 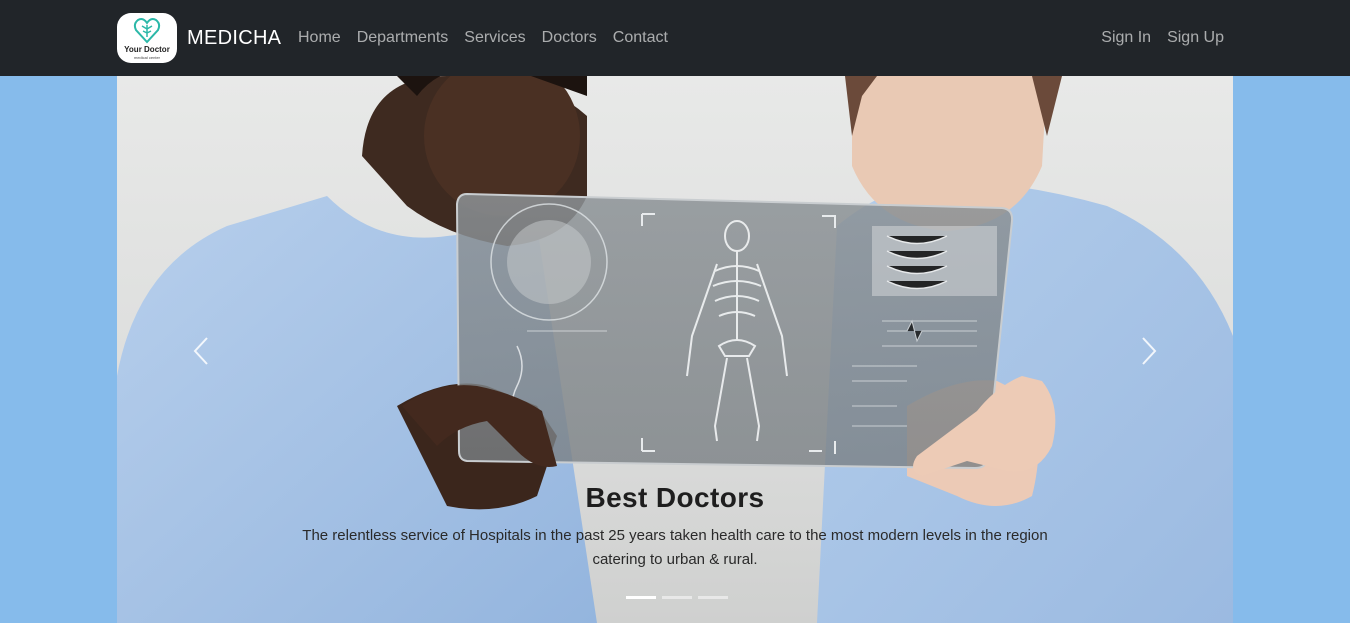 I want to click on auth-nav: Sign In Sign Up, so click(x=1154, y=38).